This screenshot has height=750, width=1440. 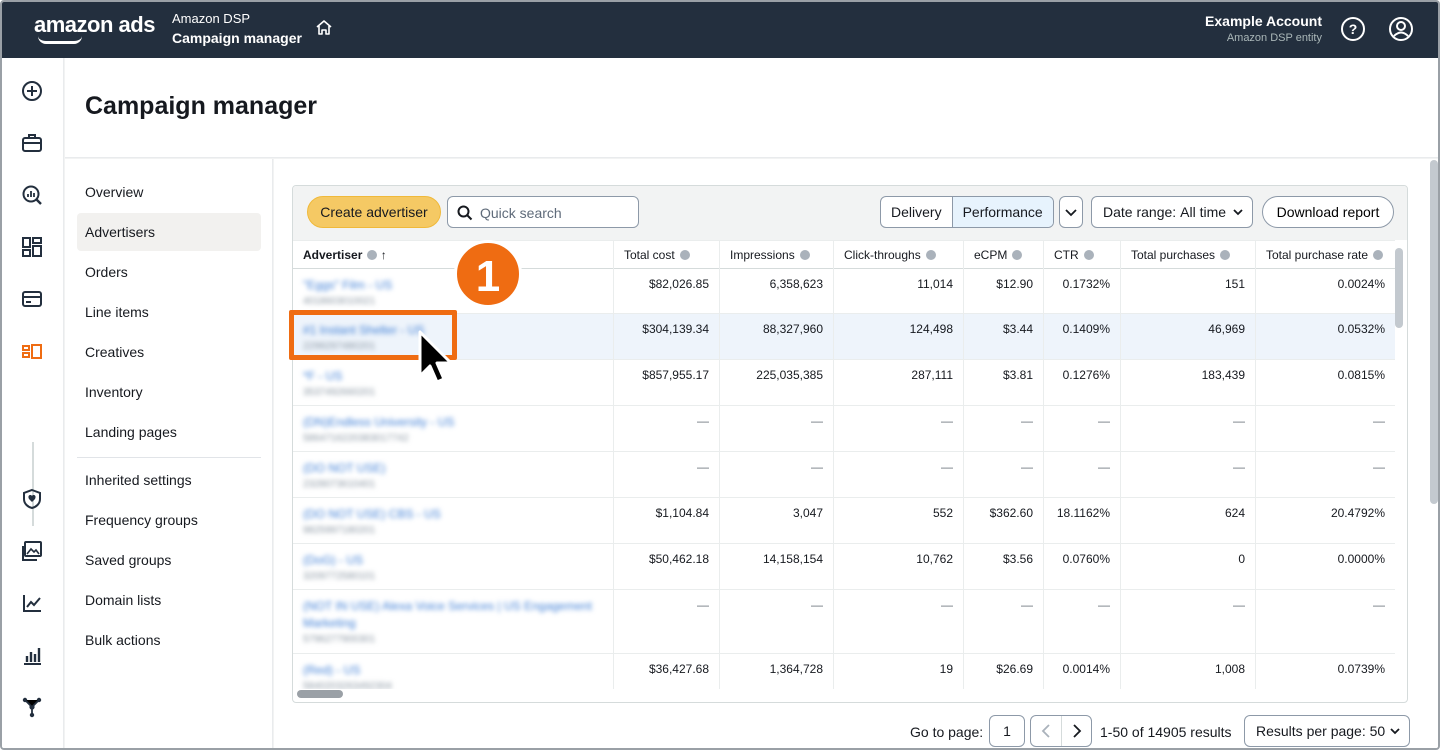 What do you see at coordinates (448, 514) in the screenshot?
I see `advertiser-link: (DO NOT USE) CBS - US` at bounding box center [448, 514].